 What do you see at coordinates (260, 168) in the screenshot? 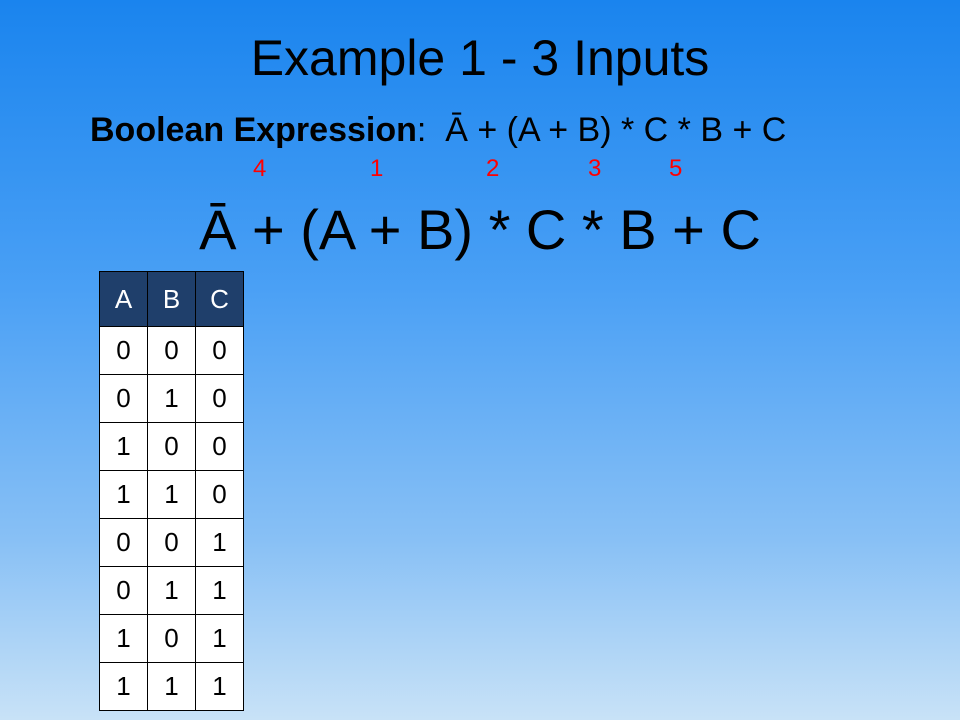
I see `operation-order-number: 4` at bounding box center [260, 168].